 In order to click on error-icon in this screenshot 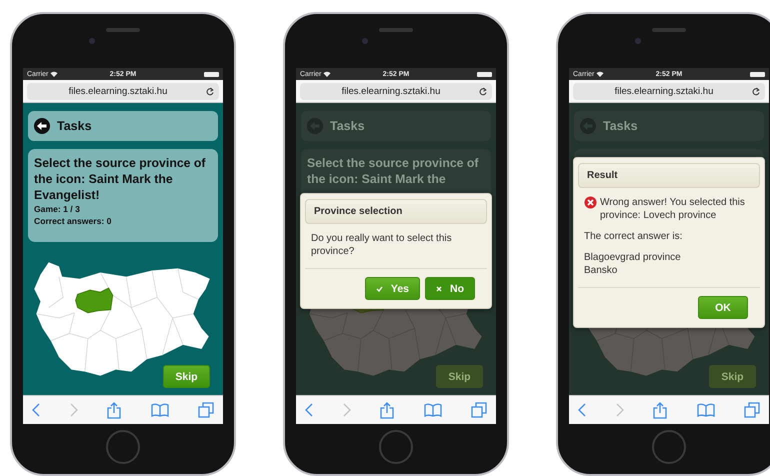, I will do `click(590, 202)`.